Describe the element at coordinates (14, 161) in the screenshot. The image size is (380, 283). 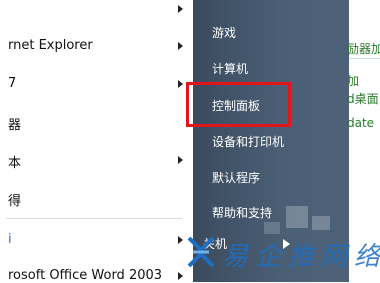
I see `program-item-5: 本` at that location.